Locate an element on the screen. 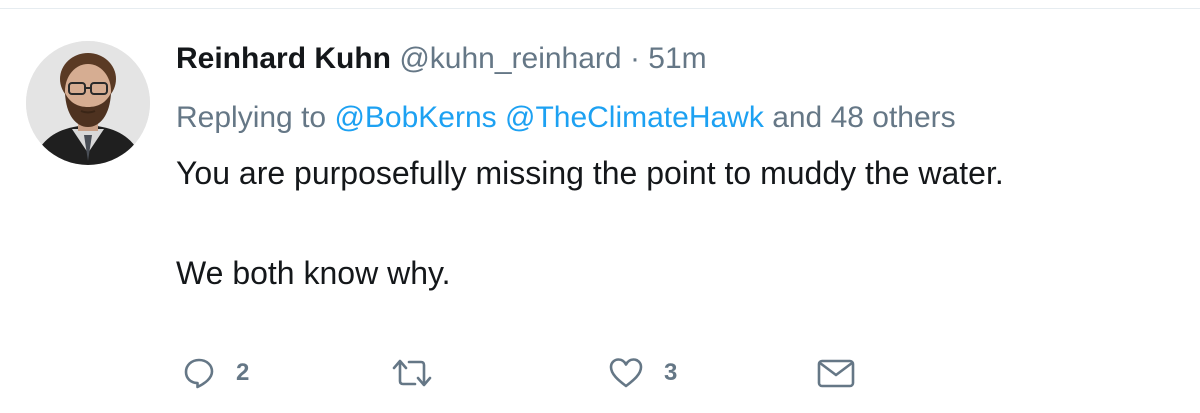 Image resolution: width=1200 pixels, height=413 pixels. timestamp: 51m is located at coordinates (677, 58).